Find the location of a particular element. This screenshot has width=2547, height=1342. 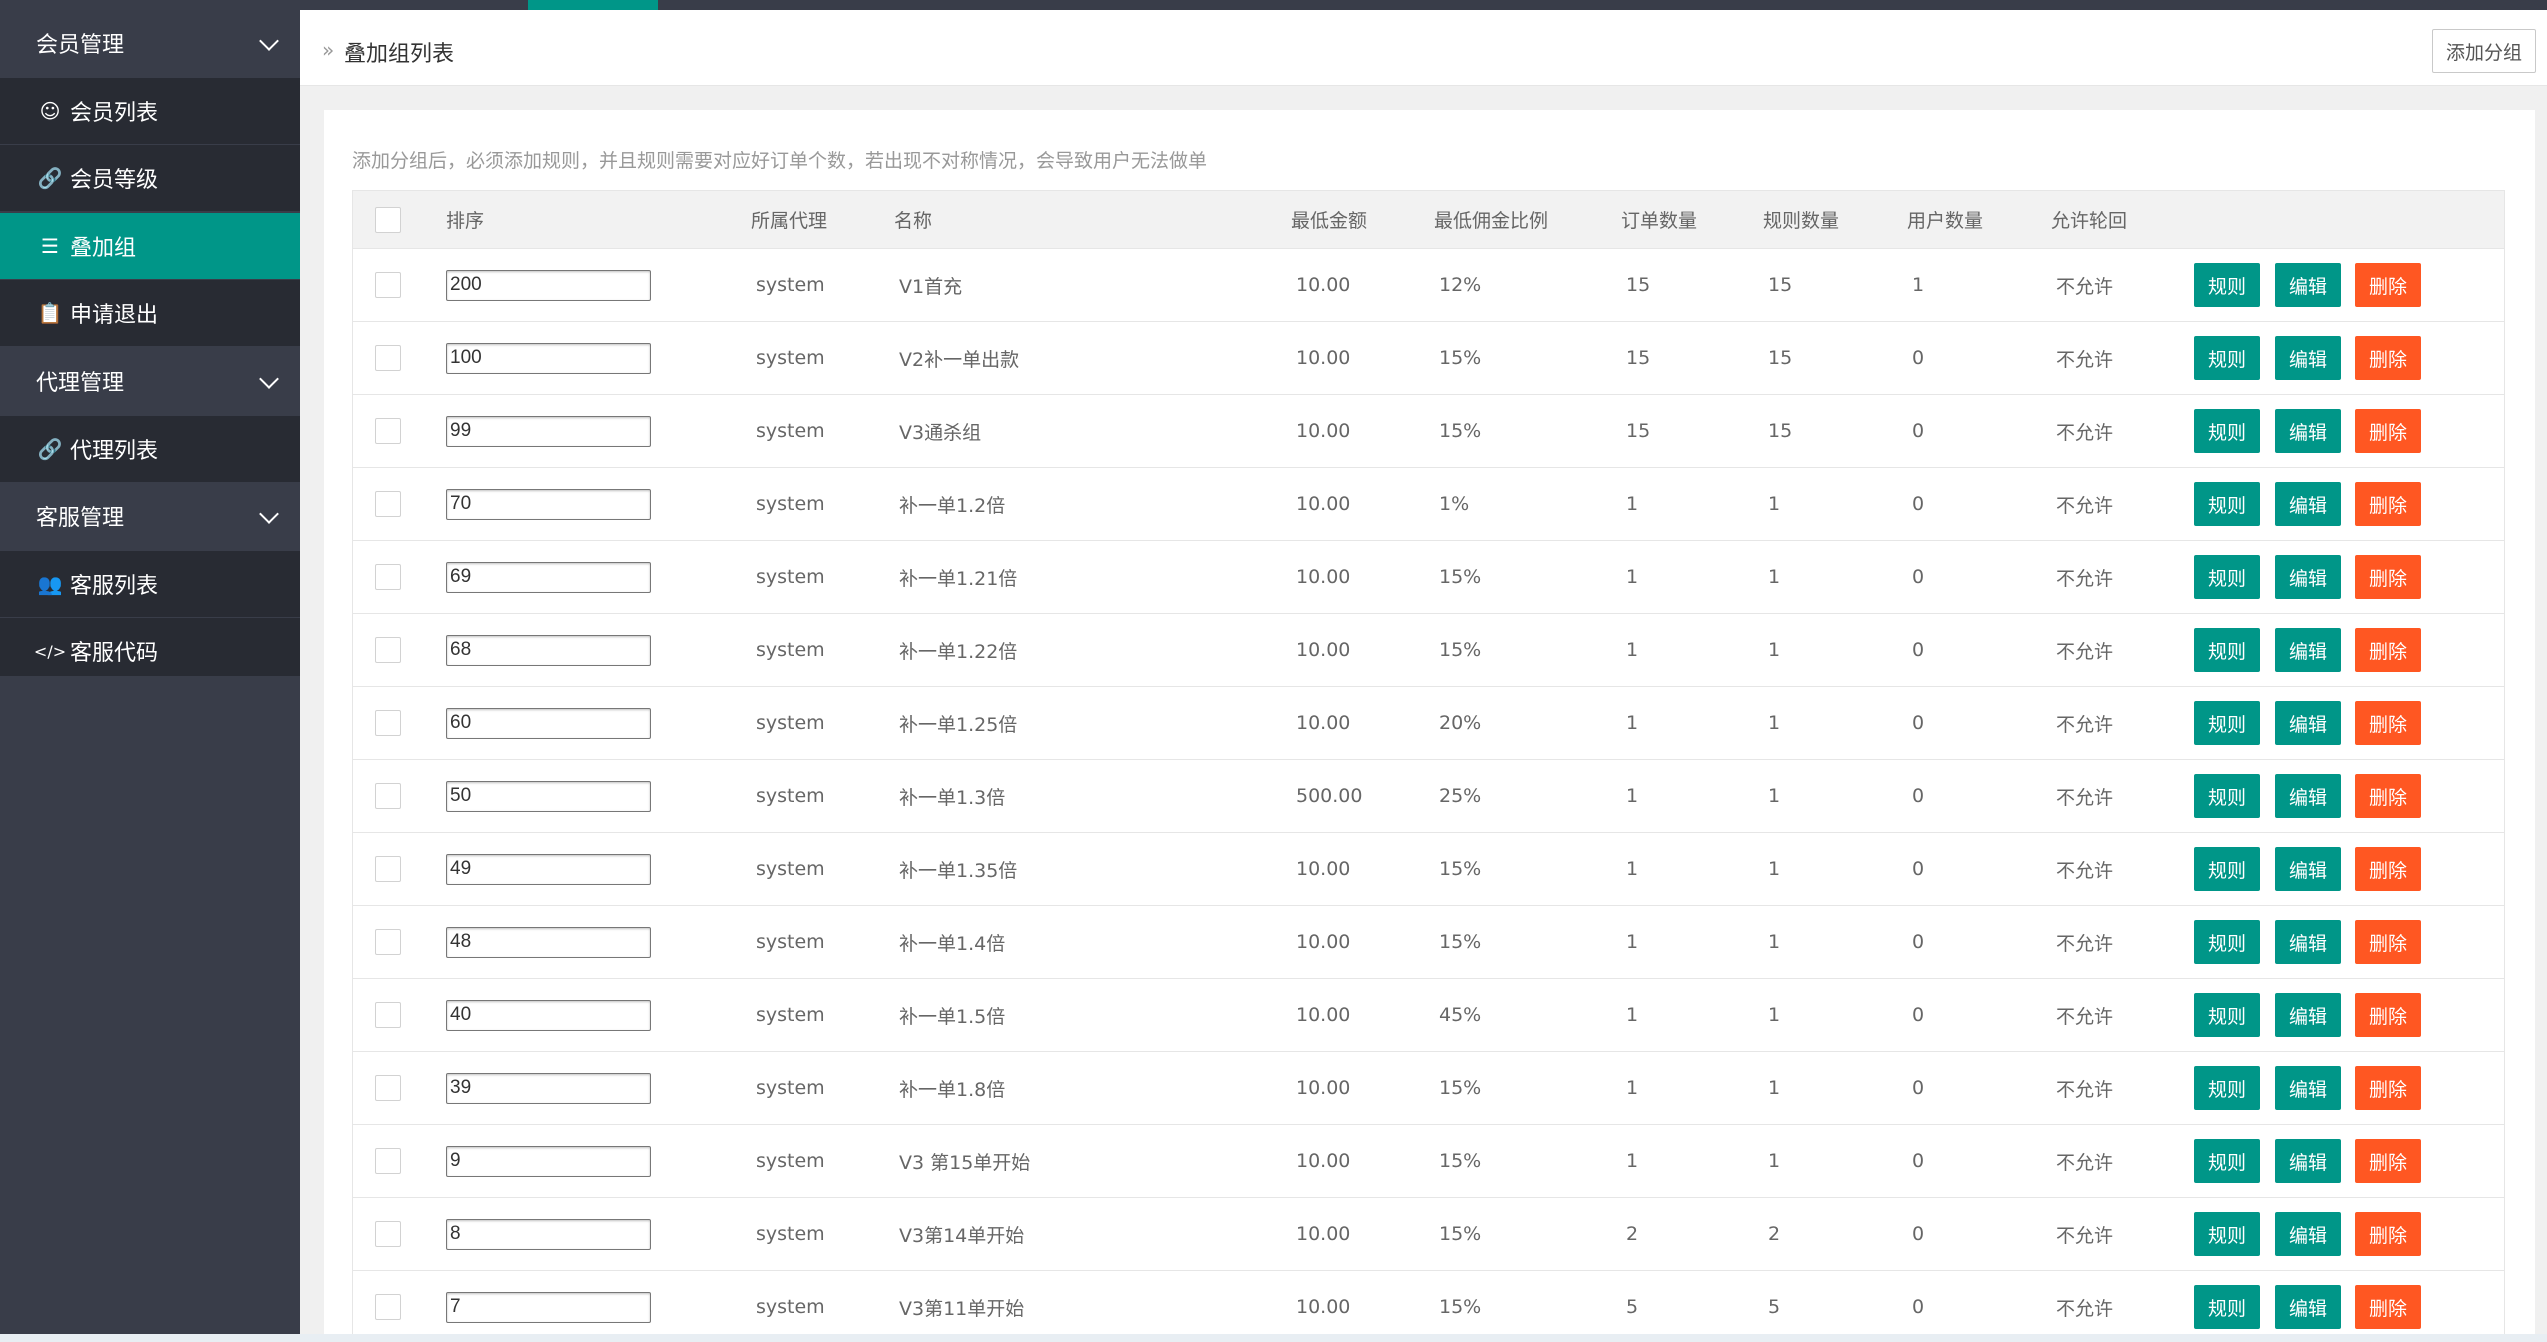

sort-input: 68 is located at coordinates (548, 650).